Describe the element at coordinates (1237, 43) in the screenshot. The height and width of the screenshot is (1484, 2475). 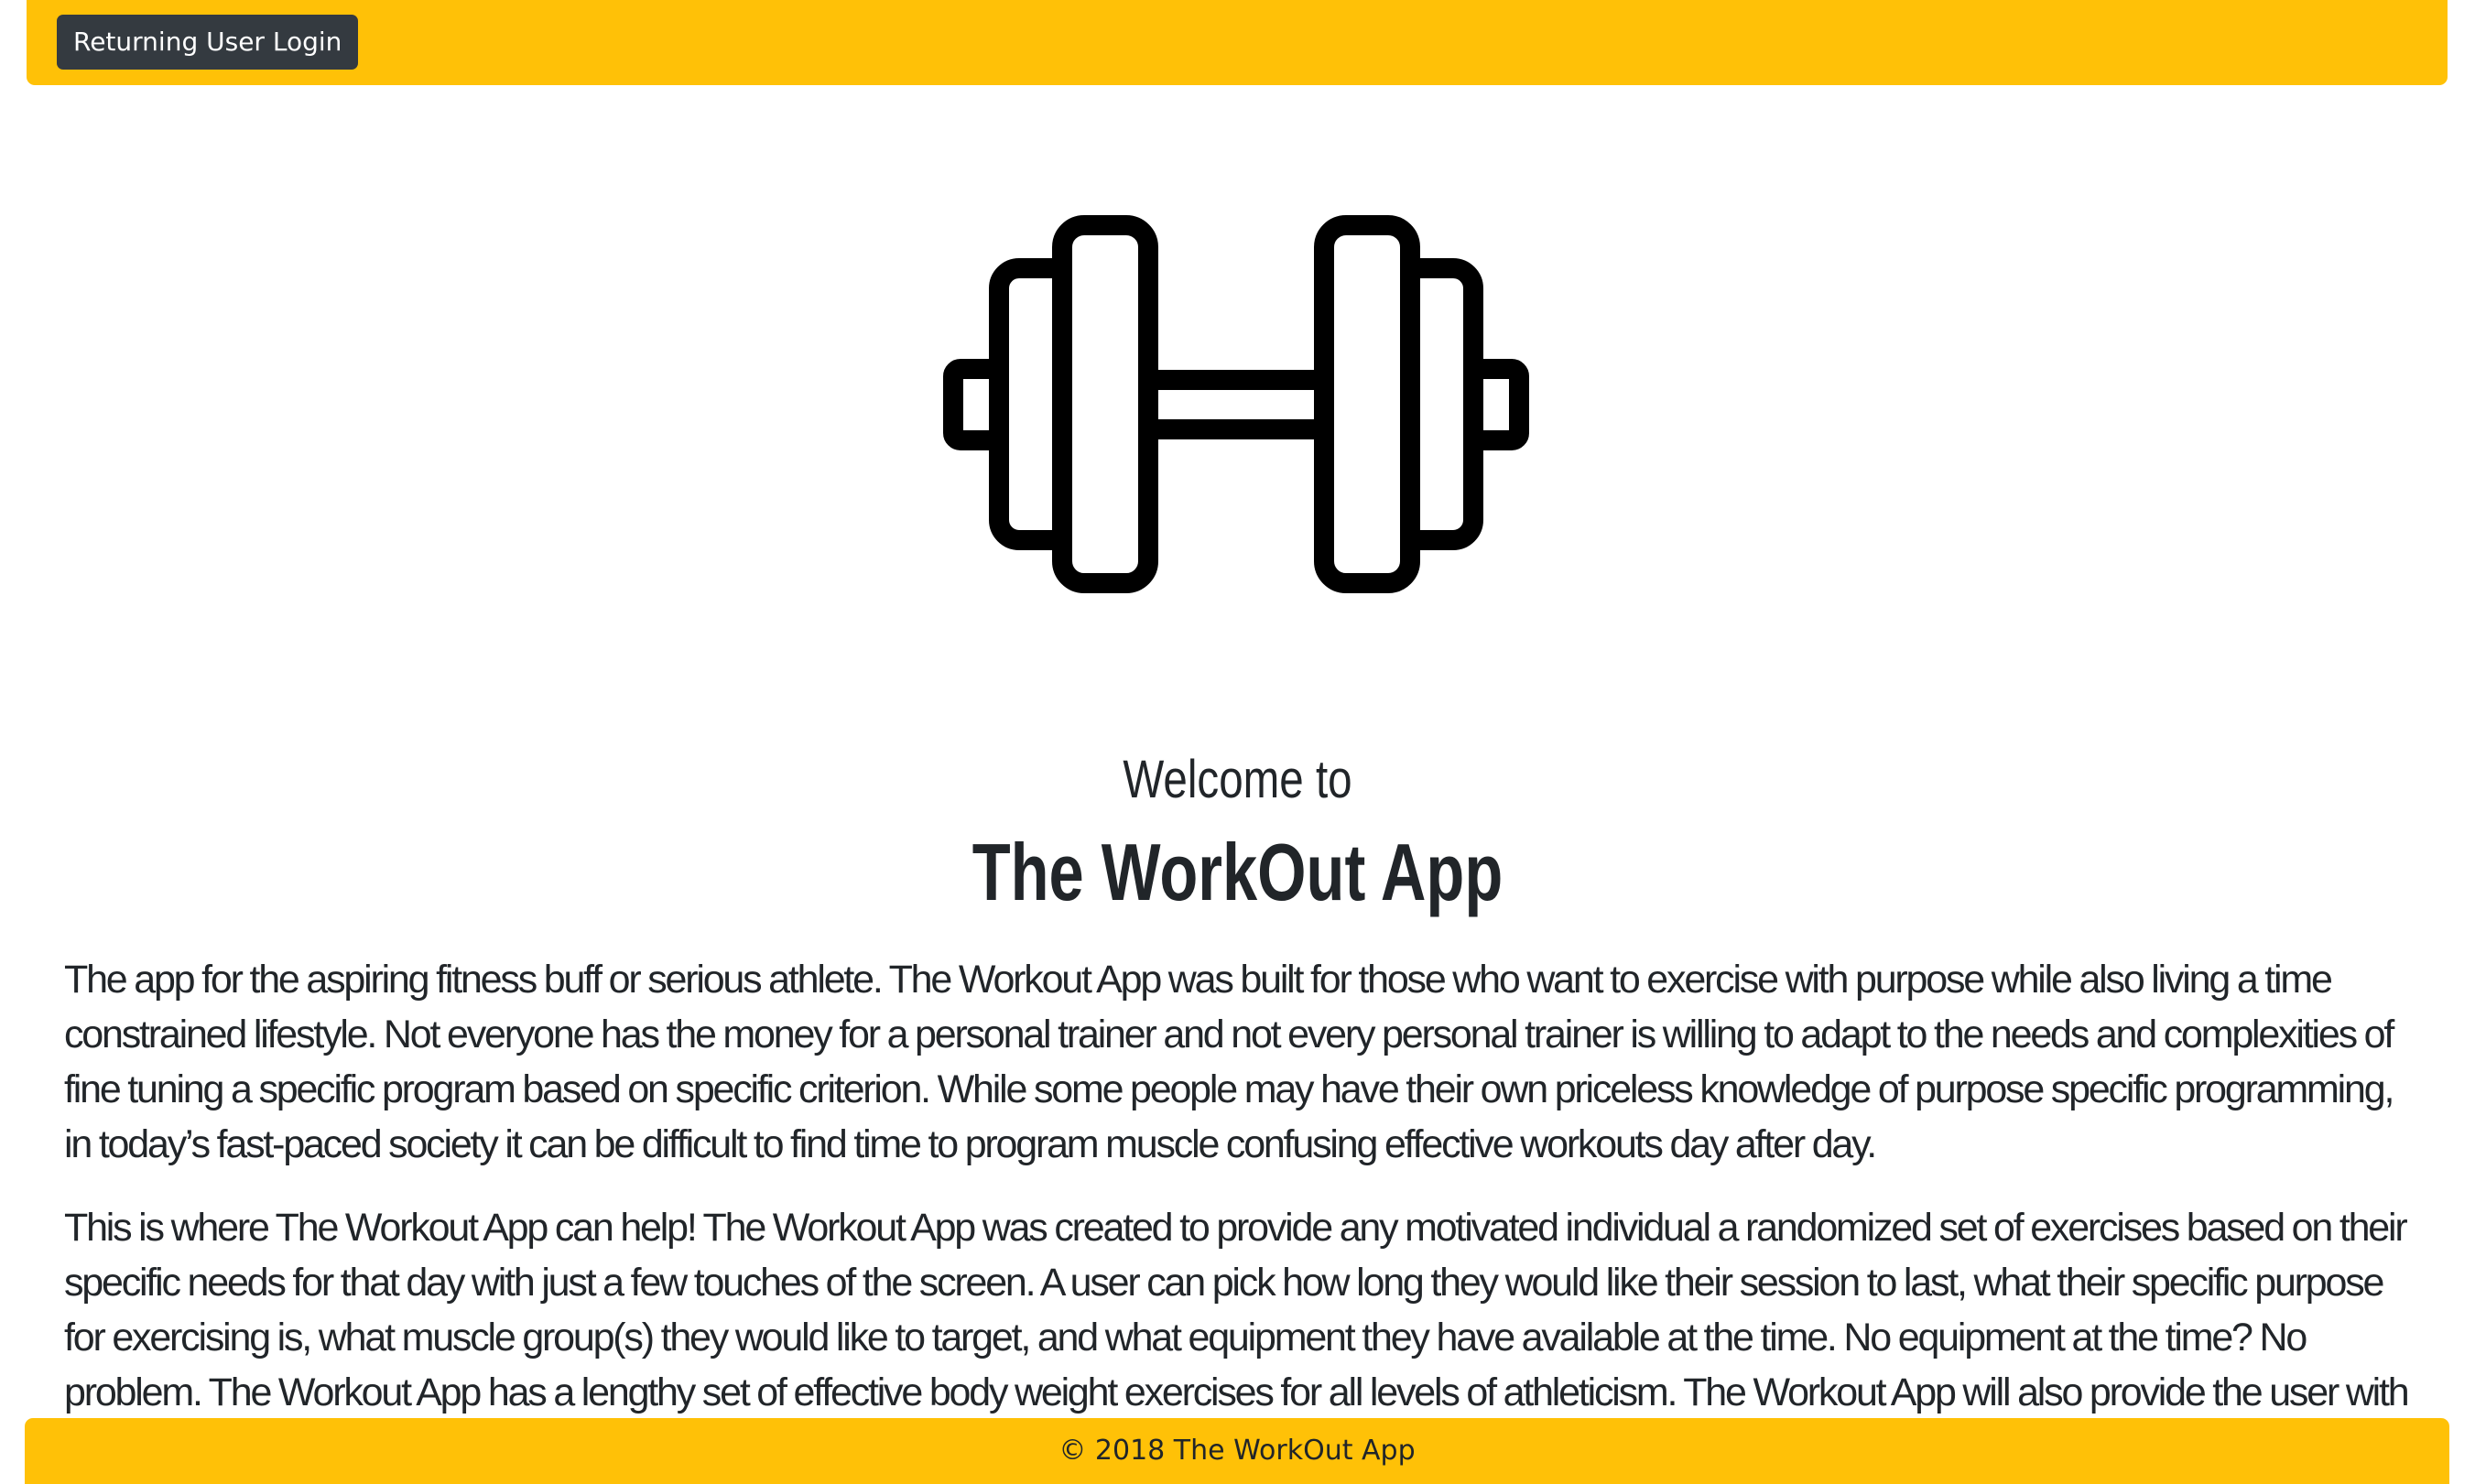
I see `top-navbar: Returning User Login` at that location.